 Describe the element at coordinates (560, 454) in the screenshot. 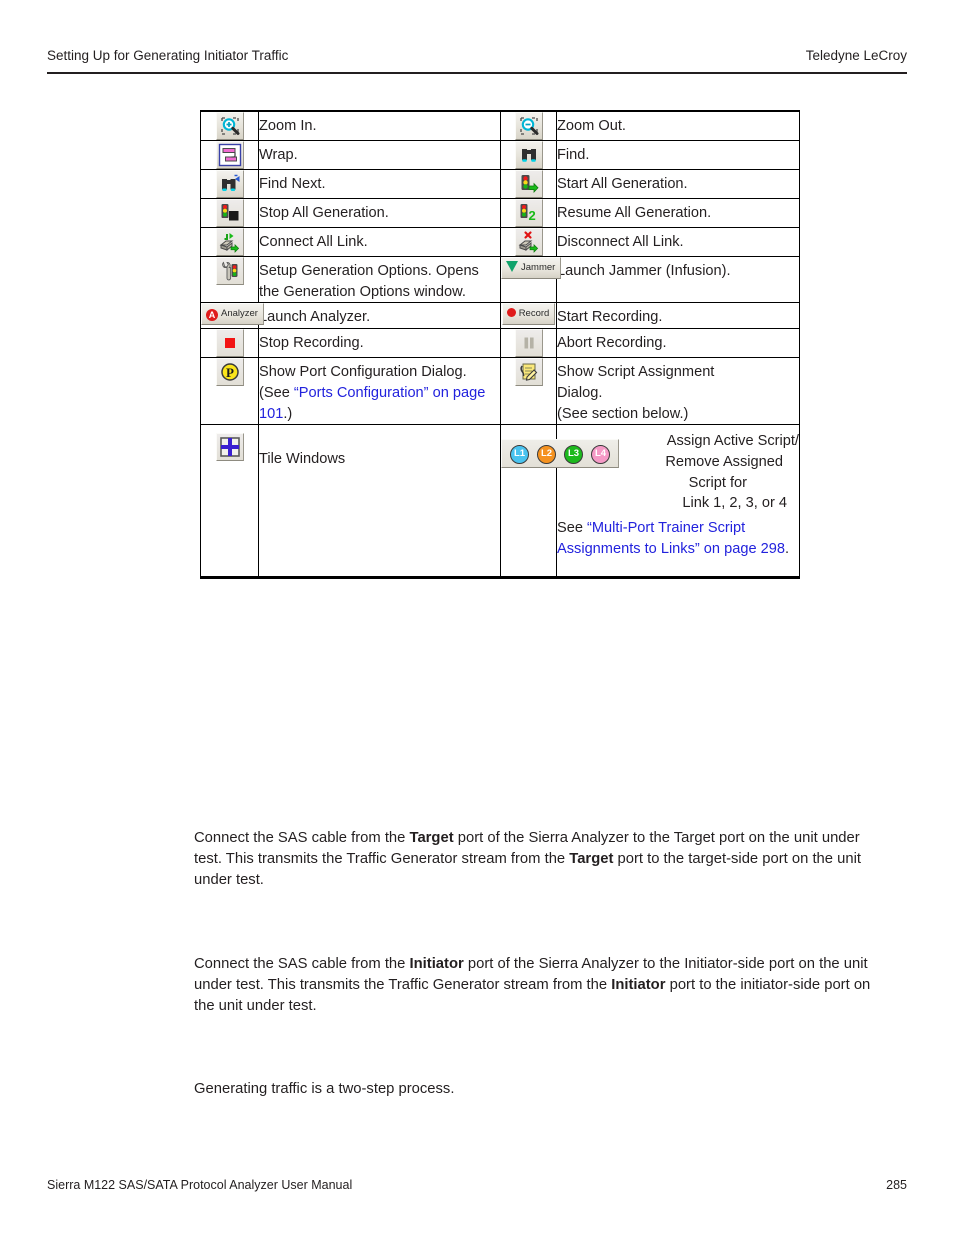

I see `link-script-buttons-icon: L1 L2 L3 L4` at that location.